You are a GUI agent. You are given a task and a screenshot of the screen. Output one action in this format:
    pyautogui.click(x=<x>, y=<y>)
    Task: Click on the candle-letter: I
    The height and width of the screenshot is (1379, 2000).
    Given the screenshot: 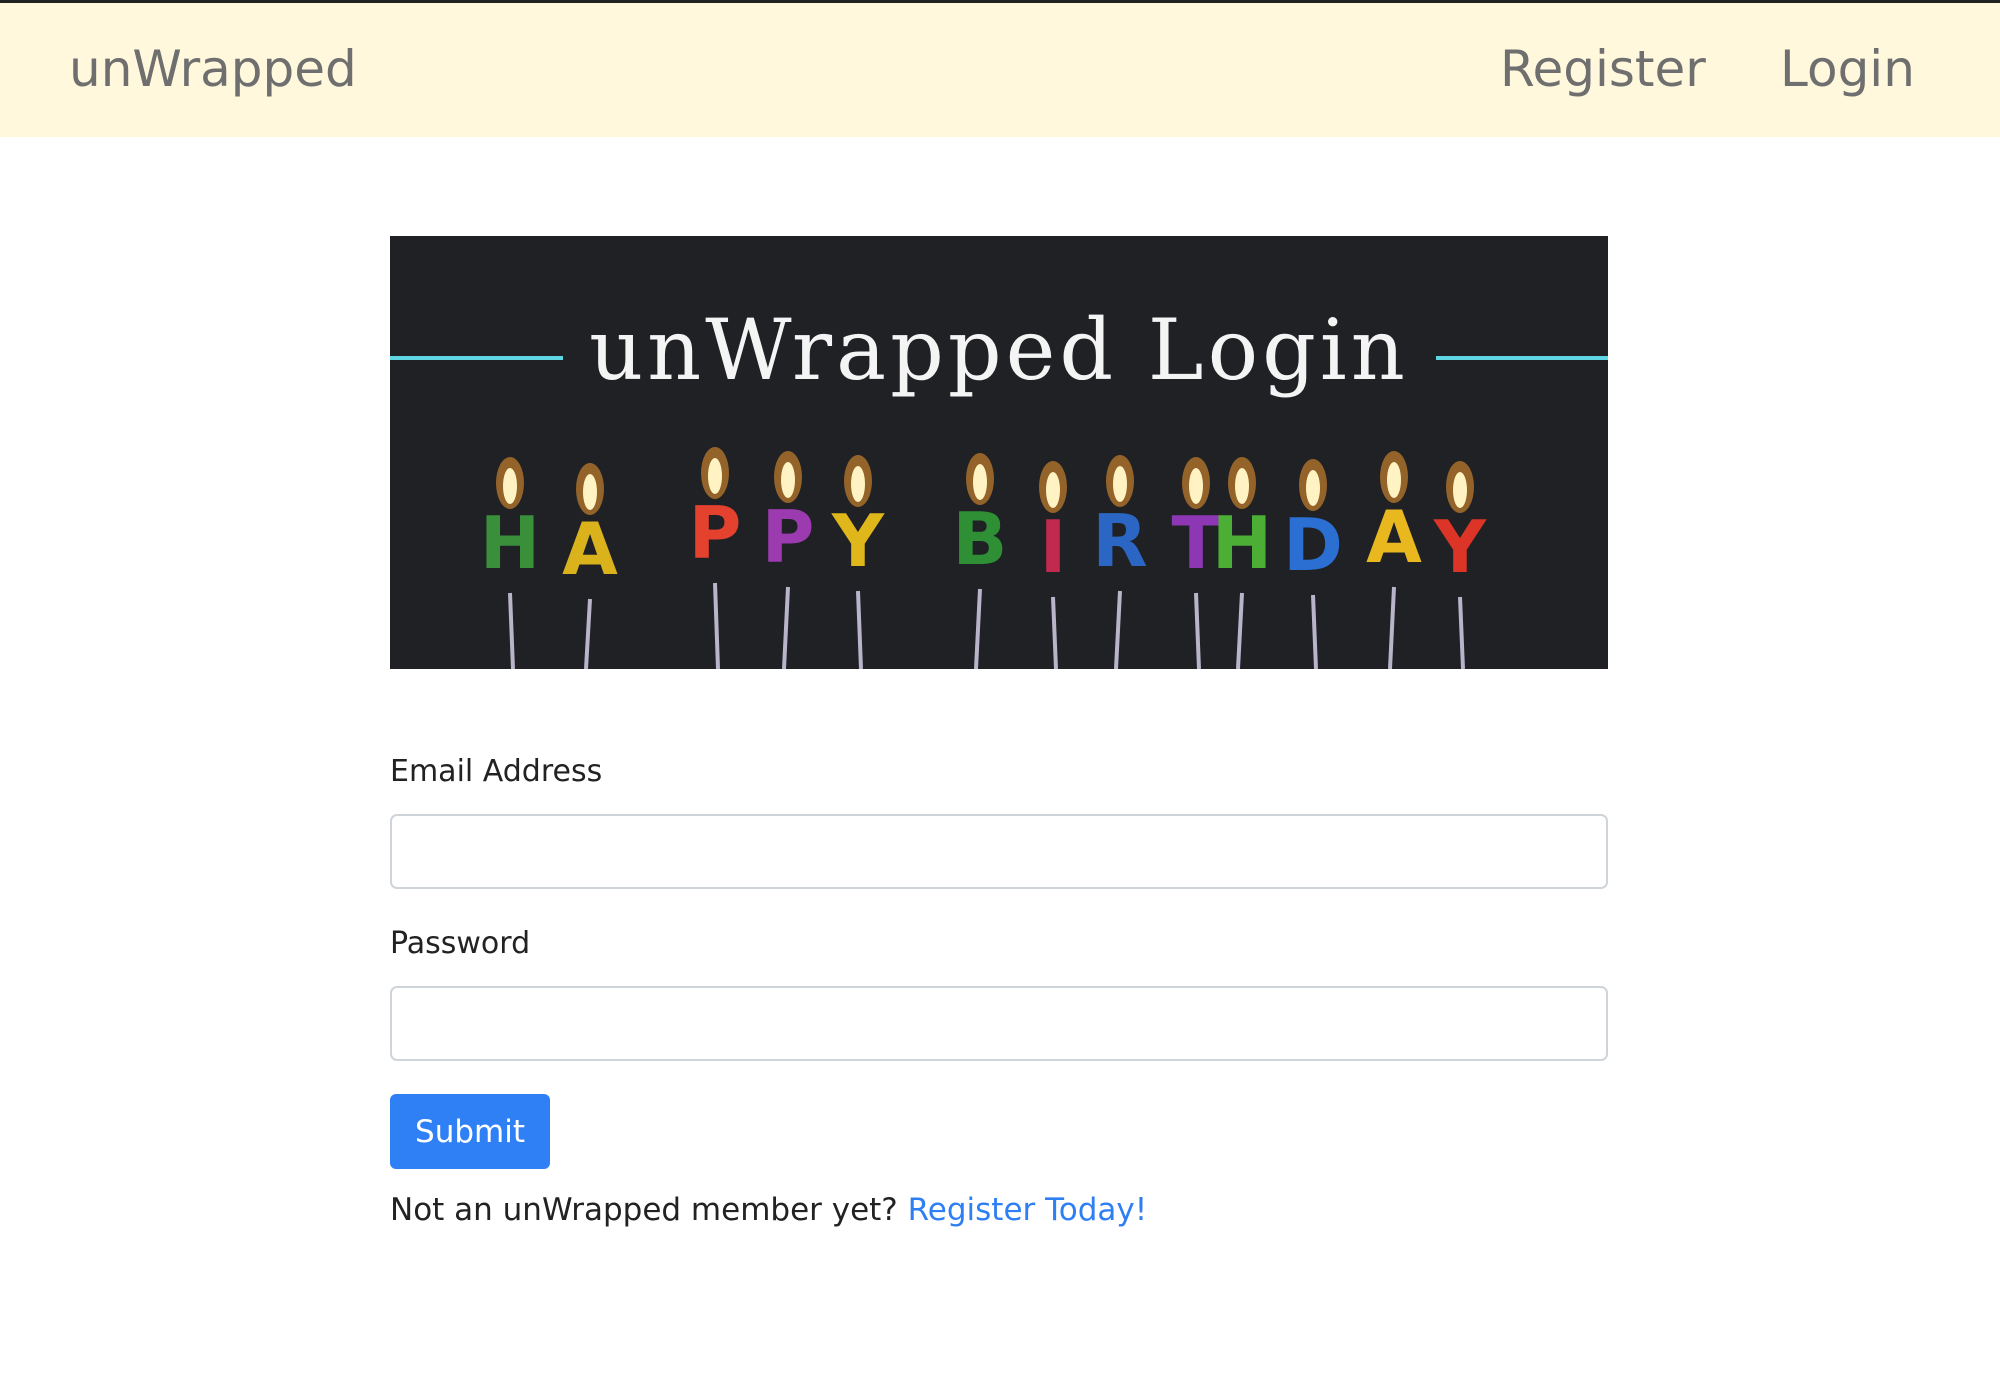 What is the action you would take?
    pyautogui.click(x=1053, y=547)
    